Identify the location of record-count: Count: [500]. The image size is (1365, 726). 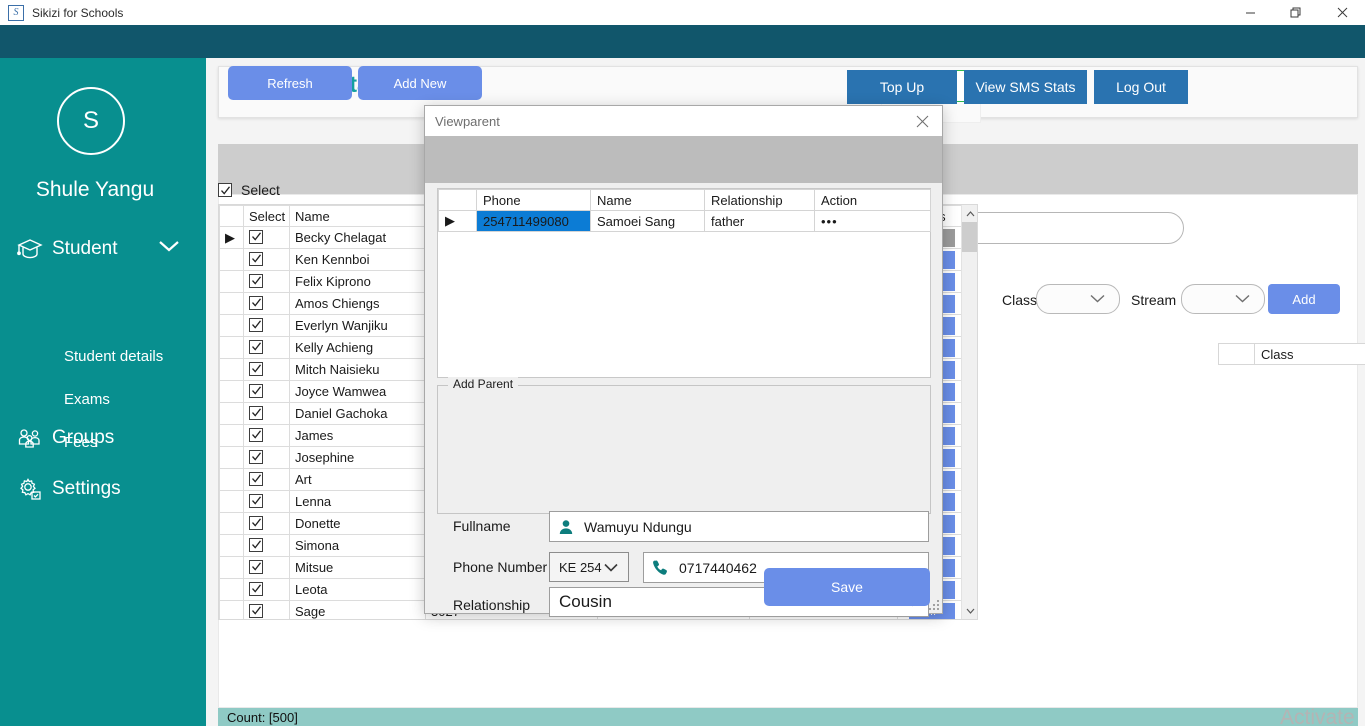
(262, 717).